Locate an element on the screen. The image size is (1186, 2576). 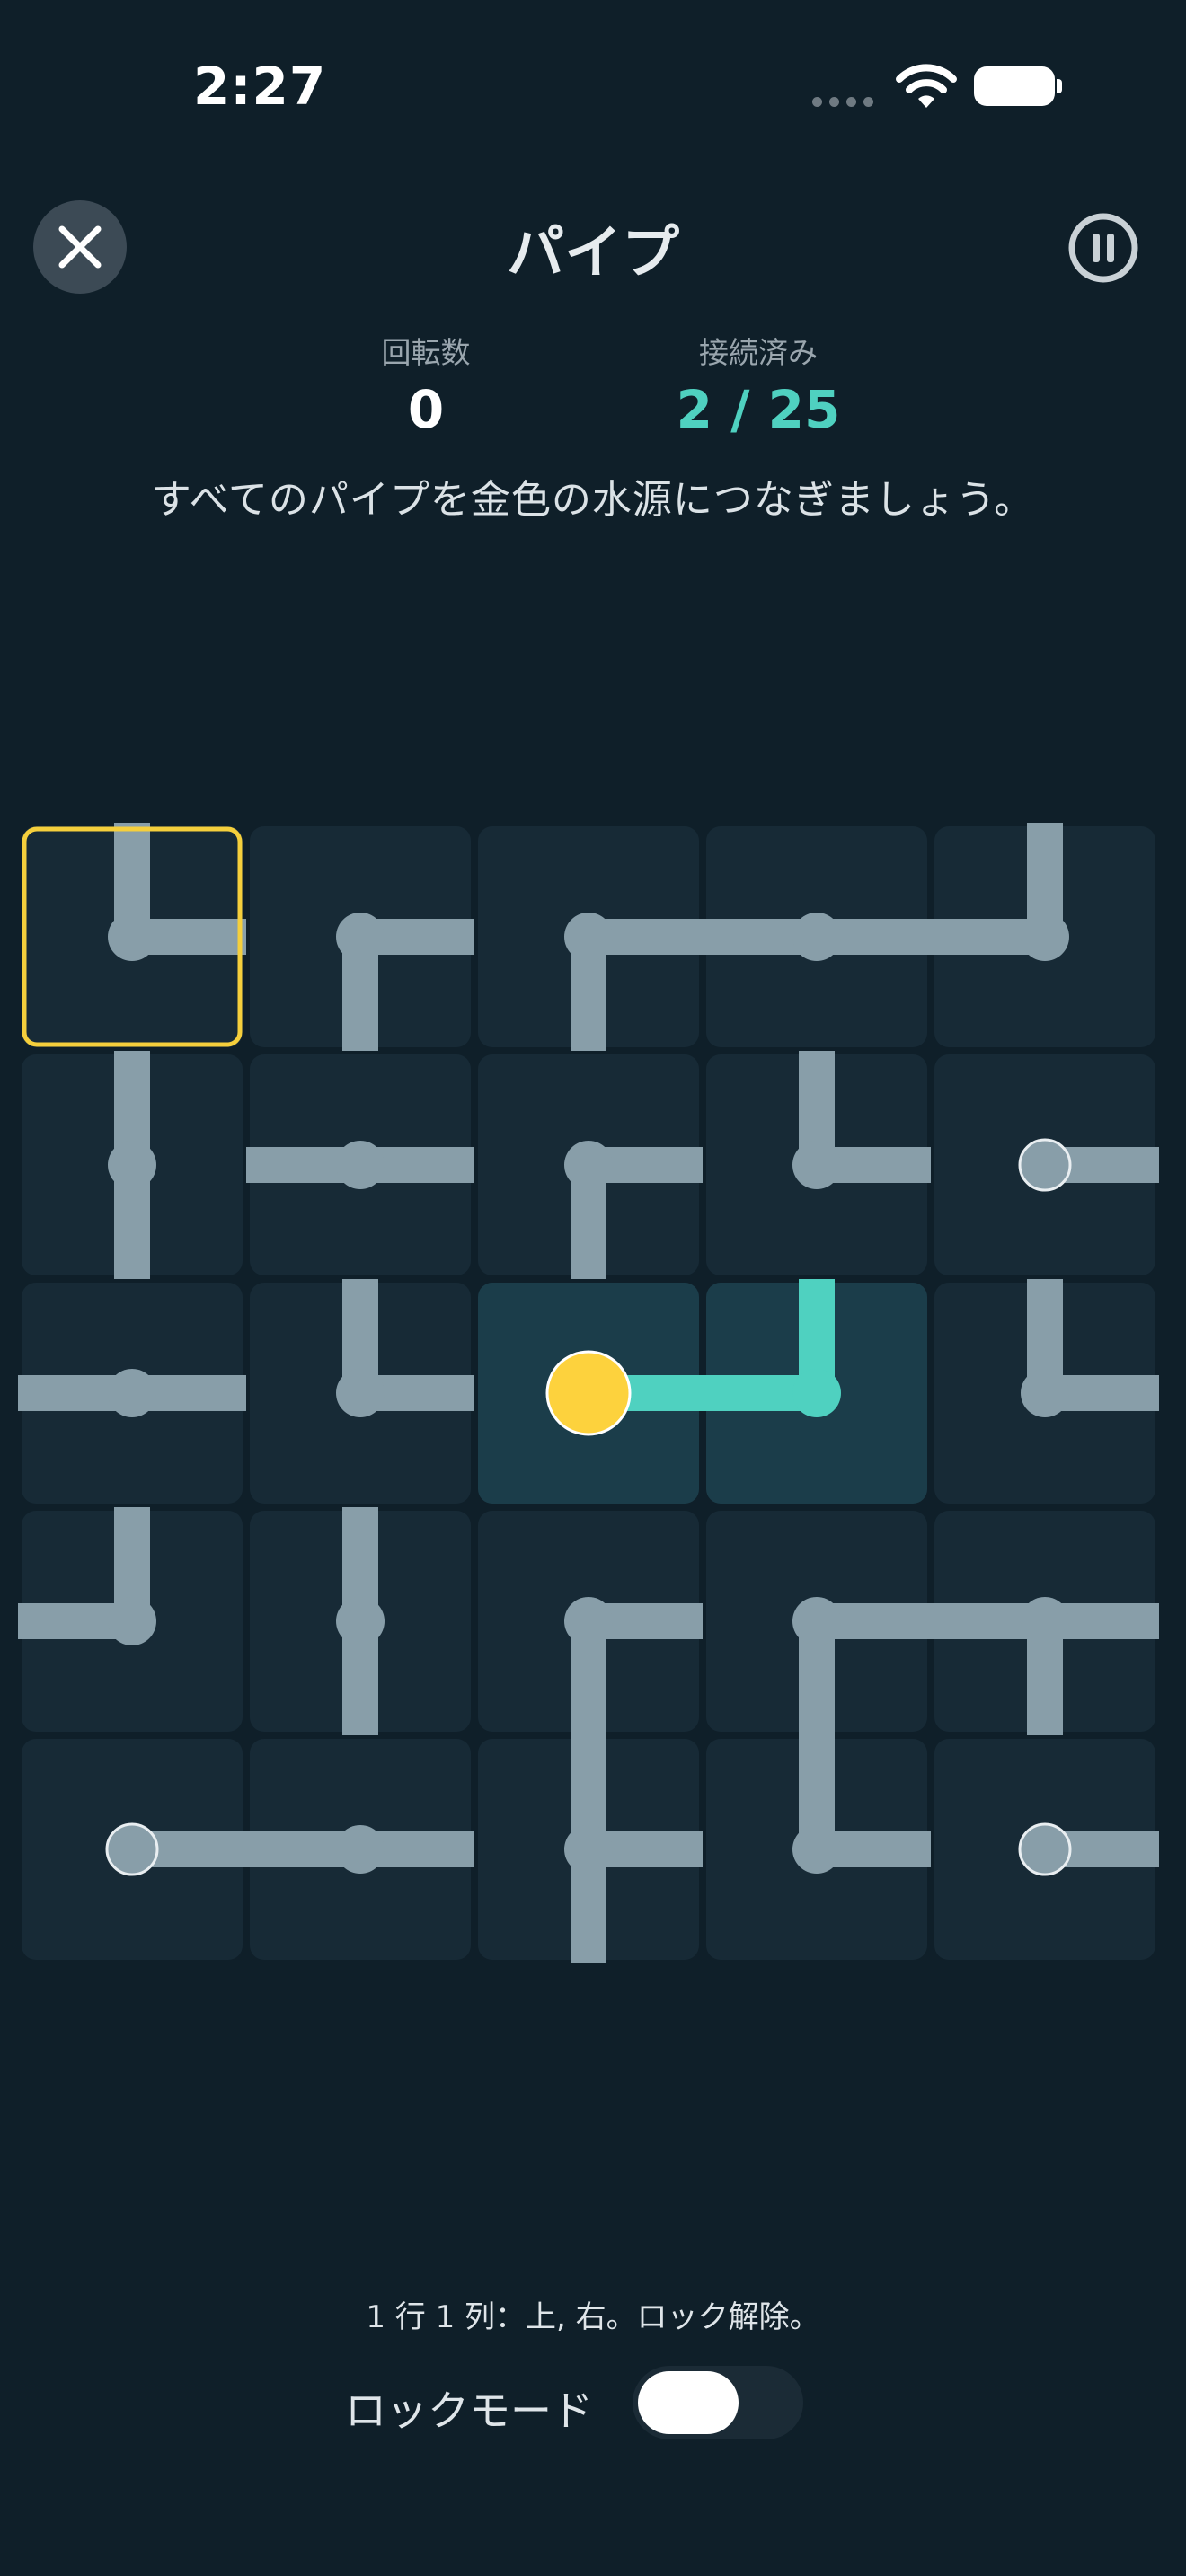
connected-value: 2 / 25 is located at coordinates (758, 409).